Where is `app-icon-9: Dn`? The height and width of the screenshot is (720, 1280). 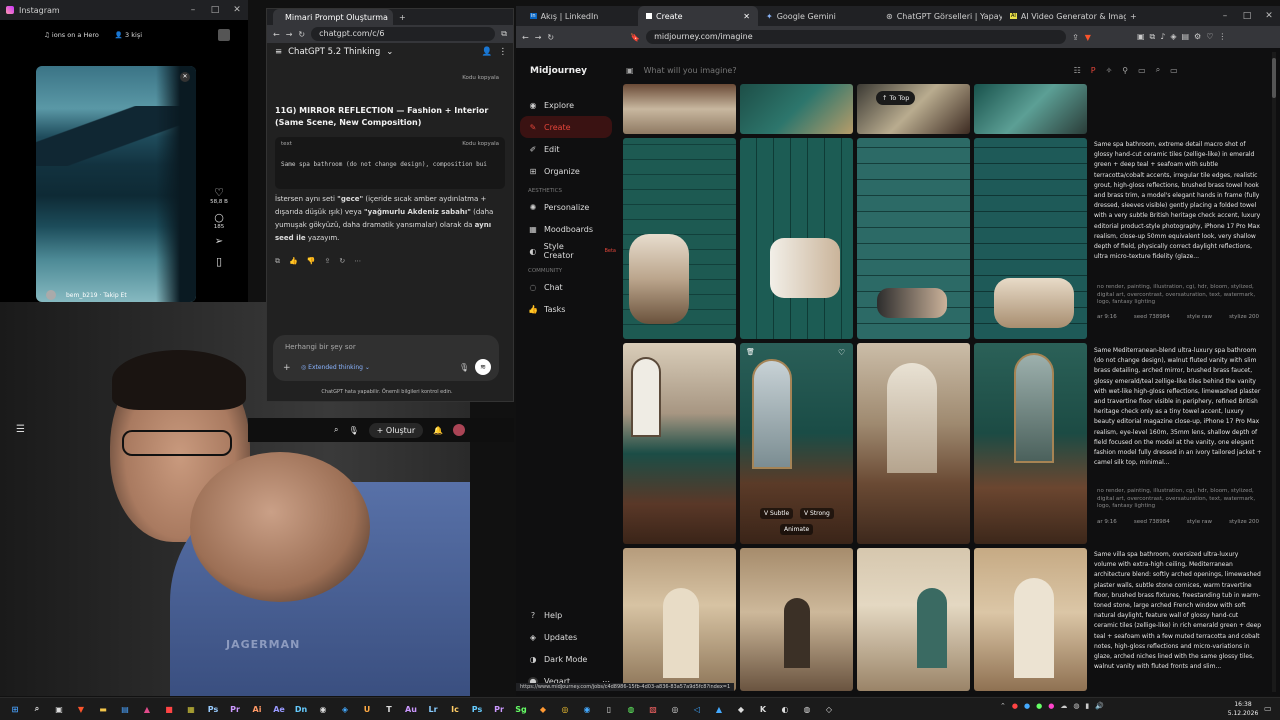 app-icon-9: Dn is located at coordinates (301, 709).